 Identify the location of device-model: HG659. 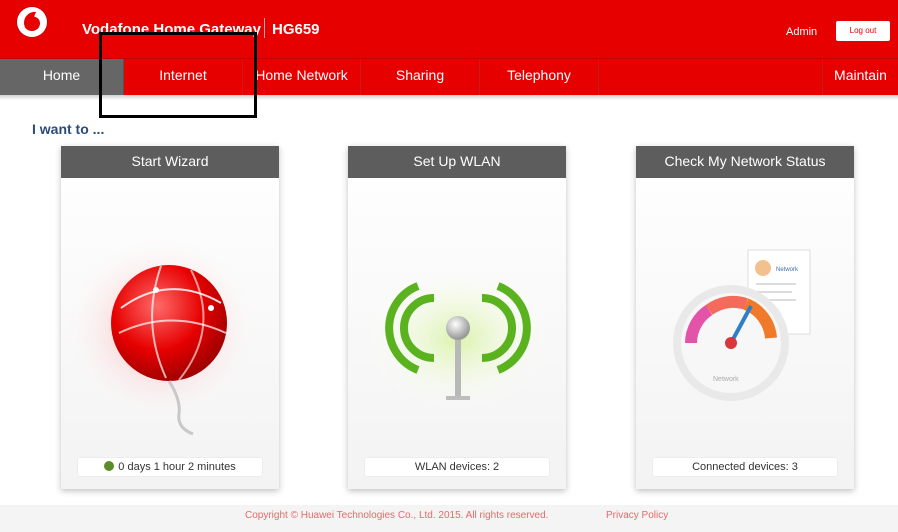
(296, 29).